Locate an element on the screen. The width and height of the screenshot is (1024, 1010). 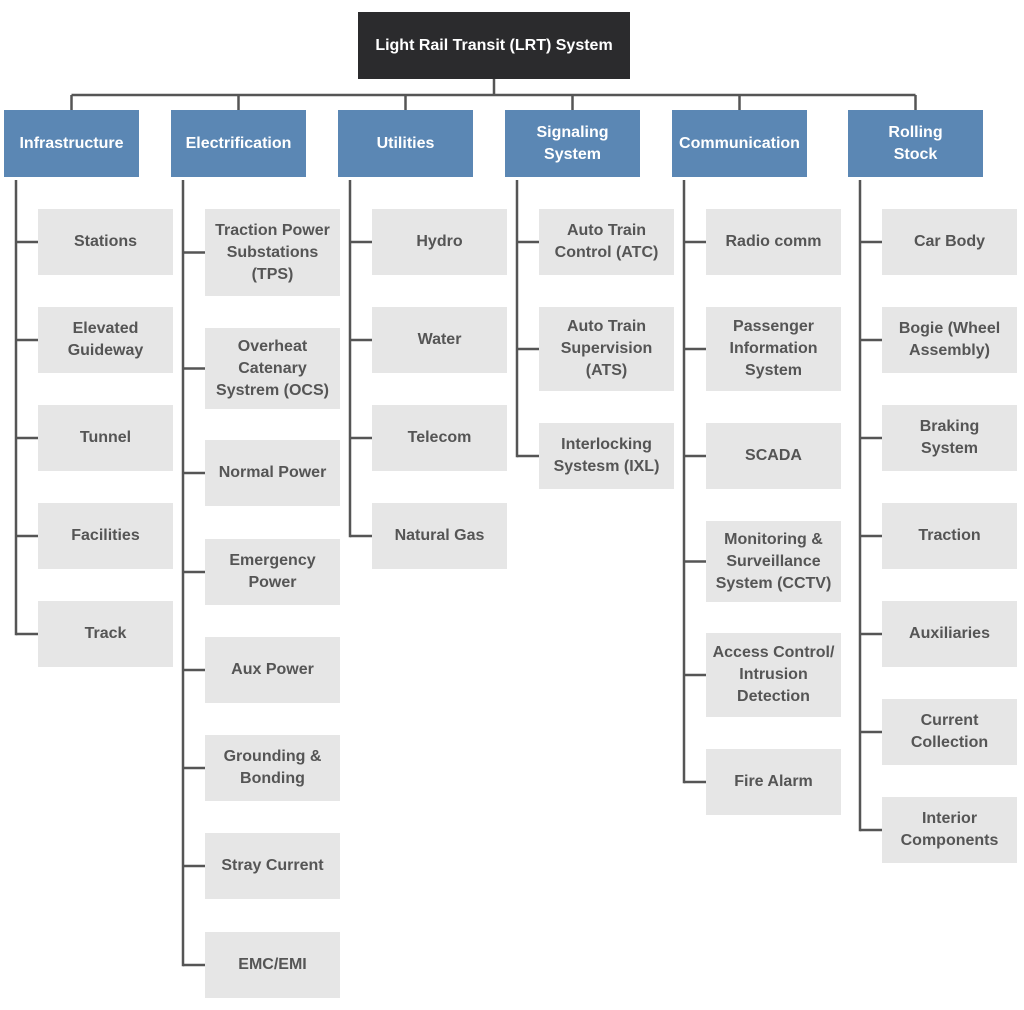
category-label: Rolling Stock is located at coordinates (915, 143).